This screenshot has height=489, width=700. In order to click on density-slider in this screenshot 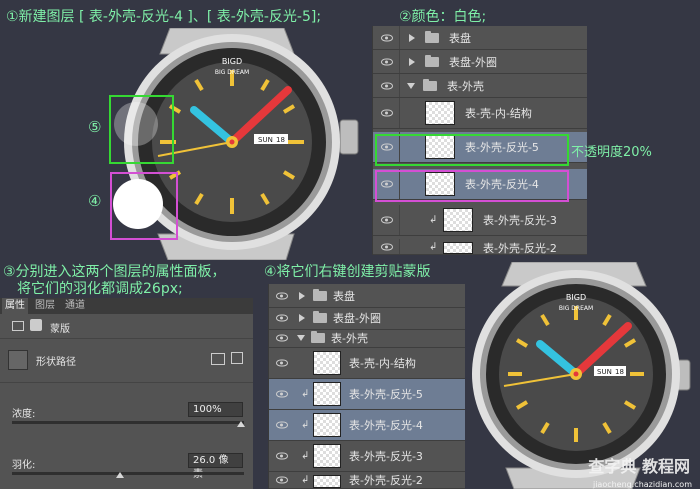, I will do `click(128, 422)`.